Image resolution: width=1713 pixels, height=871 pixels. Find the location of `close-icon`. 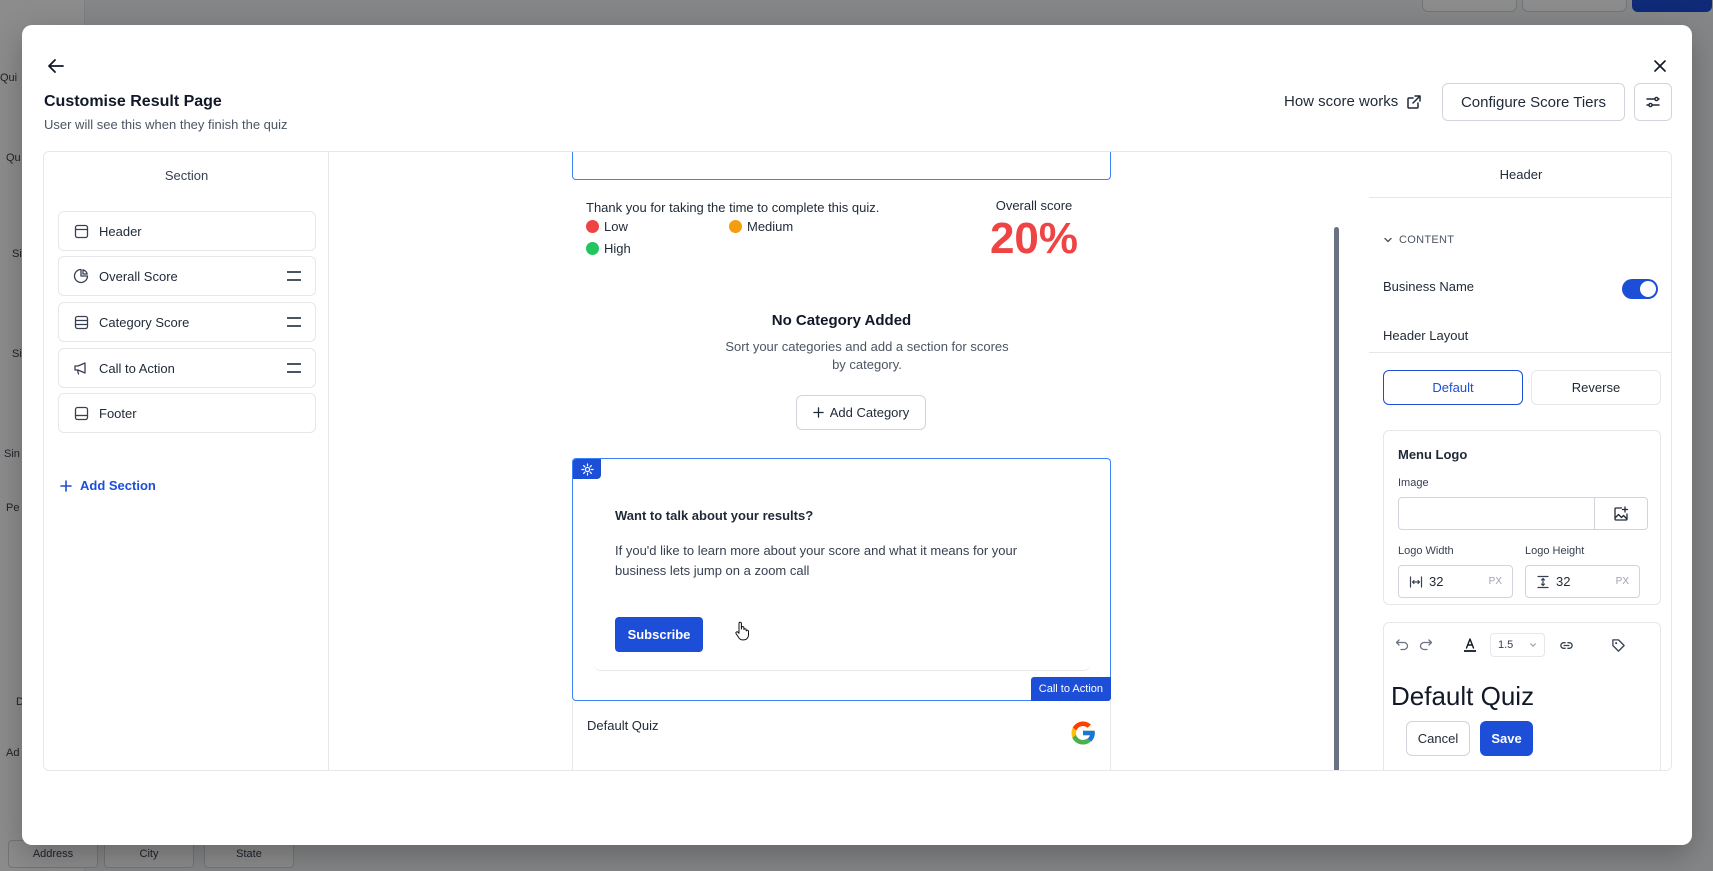

close-icon is located at coordinates (1660, 66).